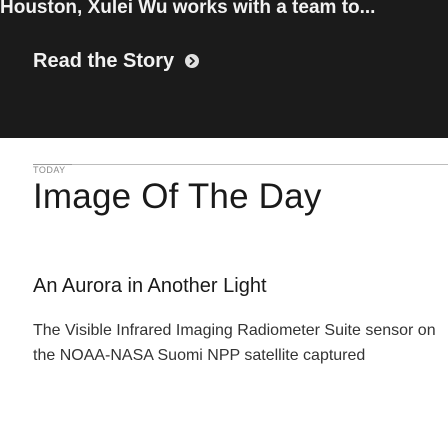  I want to click on read-story-link: Read the Story, so click(116, 61).